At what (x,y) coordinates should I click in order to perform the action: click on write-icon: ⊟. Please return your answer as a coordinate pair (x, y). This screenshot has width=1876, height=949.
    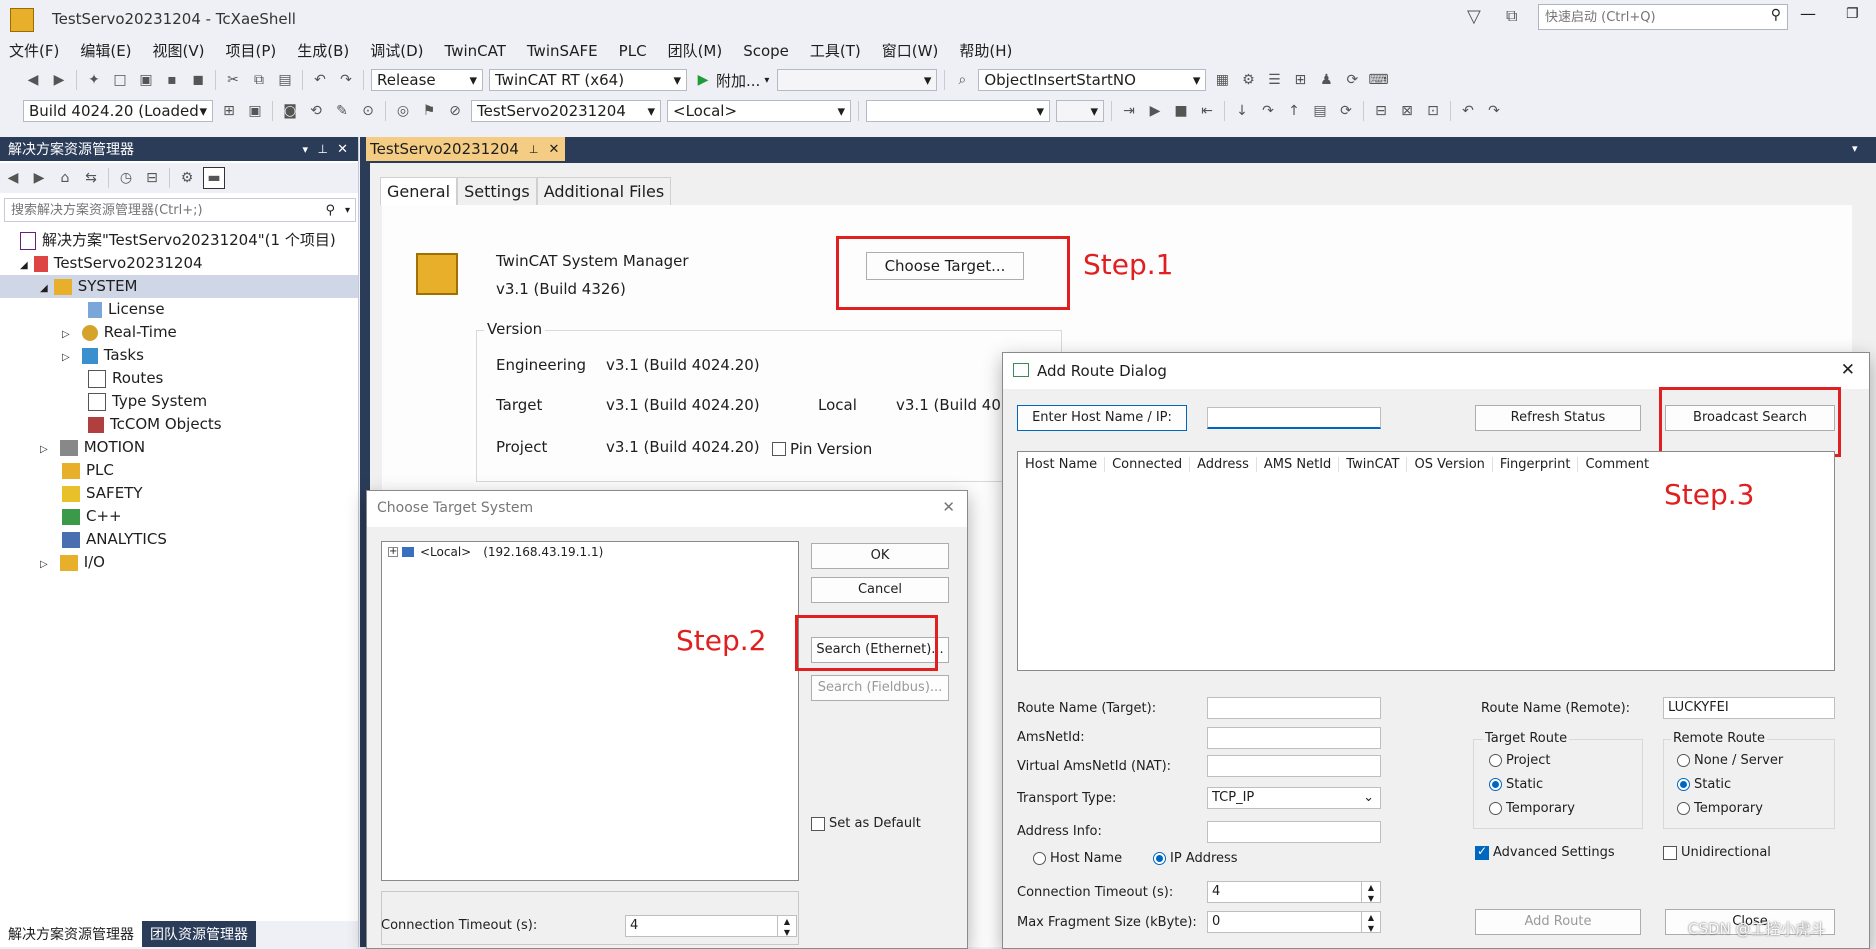
    Looking at the image, I should click on (1381, 111).